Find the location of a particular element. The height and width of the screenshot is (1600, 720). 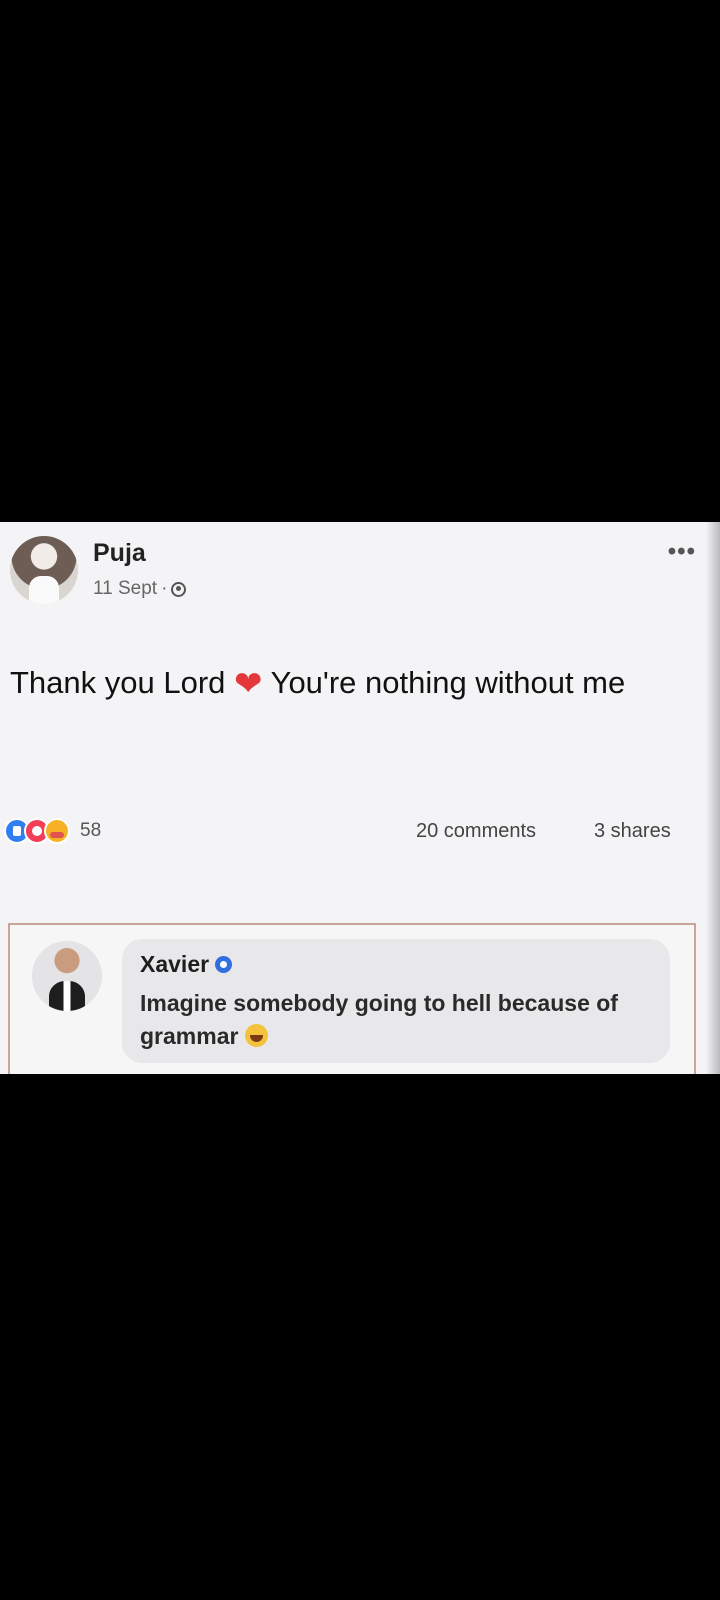

verified-badge-icon is located at coordinates (224, 964).